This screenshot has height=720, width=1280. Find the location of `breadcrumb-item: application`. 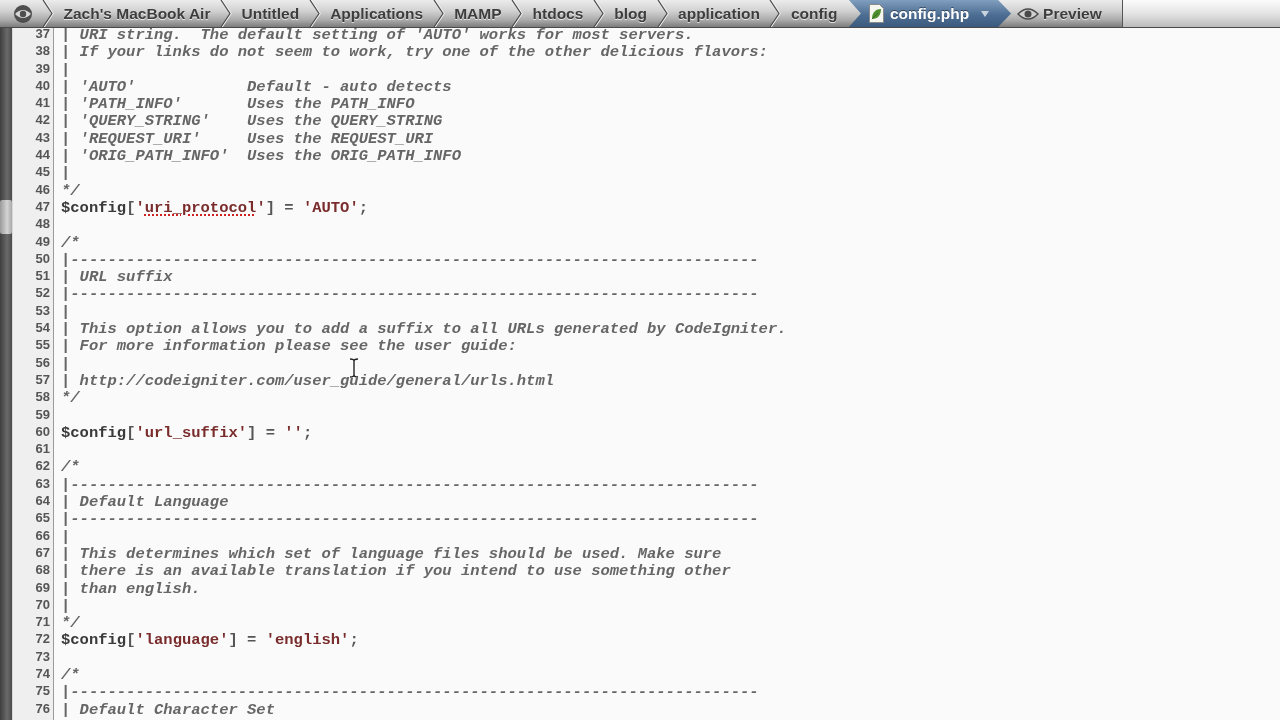

breadcrumb-item: application is located at coordinates (719, 13).